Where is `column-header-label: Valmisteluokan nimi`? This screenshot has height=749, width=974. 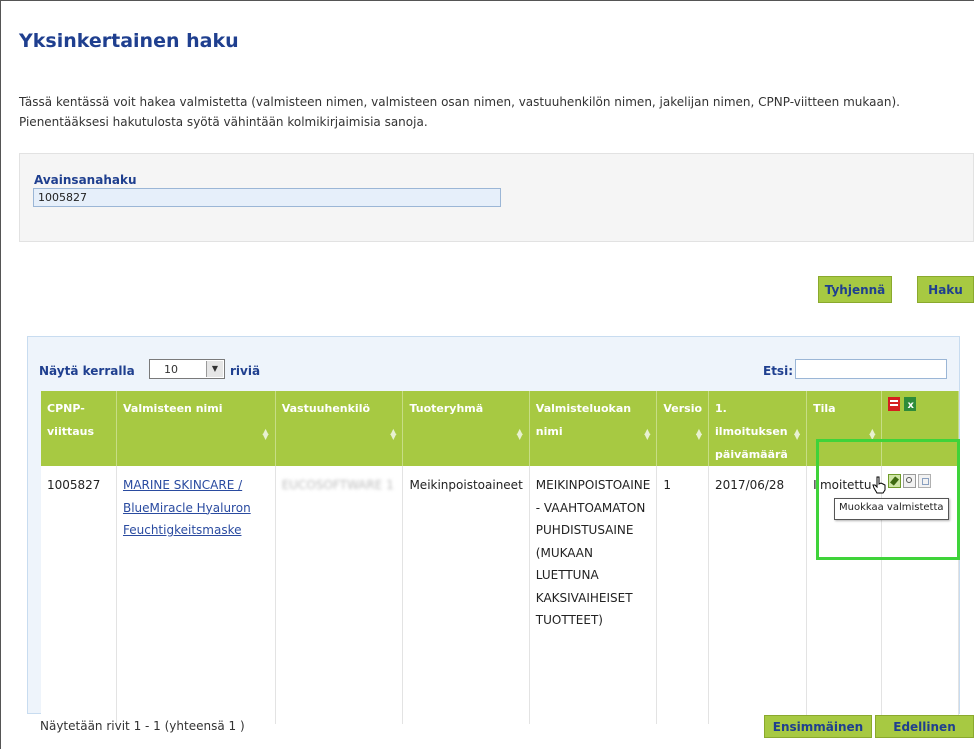 column-header-label: Valmisteluokan nimi is located at coordinates (583, 420).